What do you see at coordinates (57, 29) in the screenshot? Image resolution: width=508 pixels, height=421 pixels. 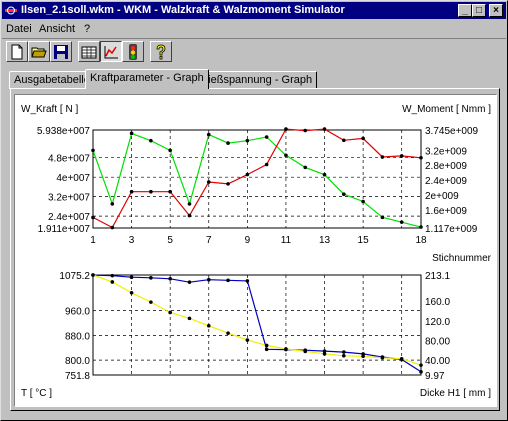 I see `menu-ansicht: Ansicht` at bounding box center [57, 29].